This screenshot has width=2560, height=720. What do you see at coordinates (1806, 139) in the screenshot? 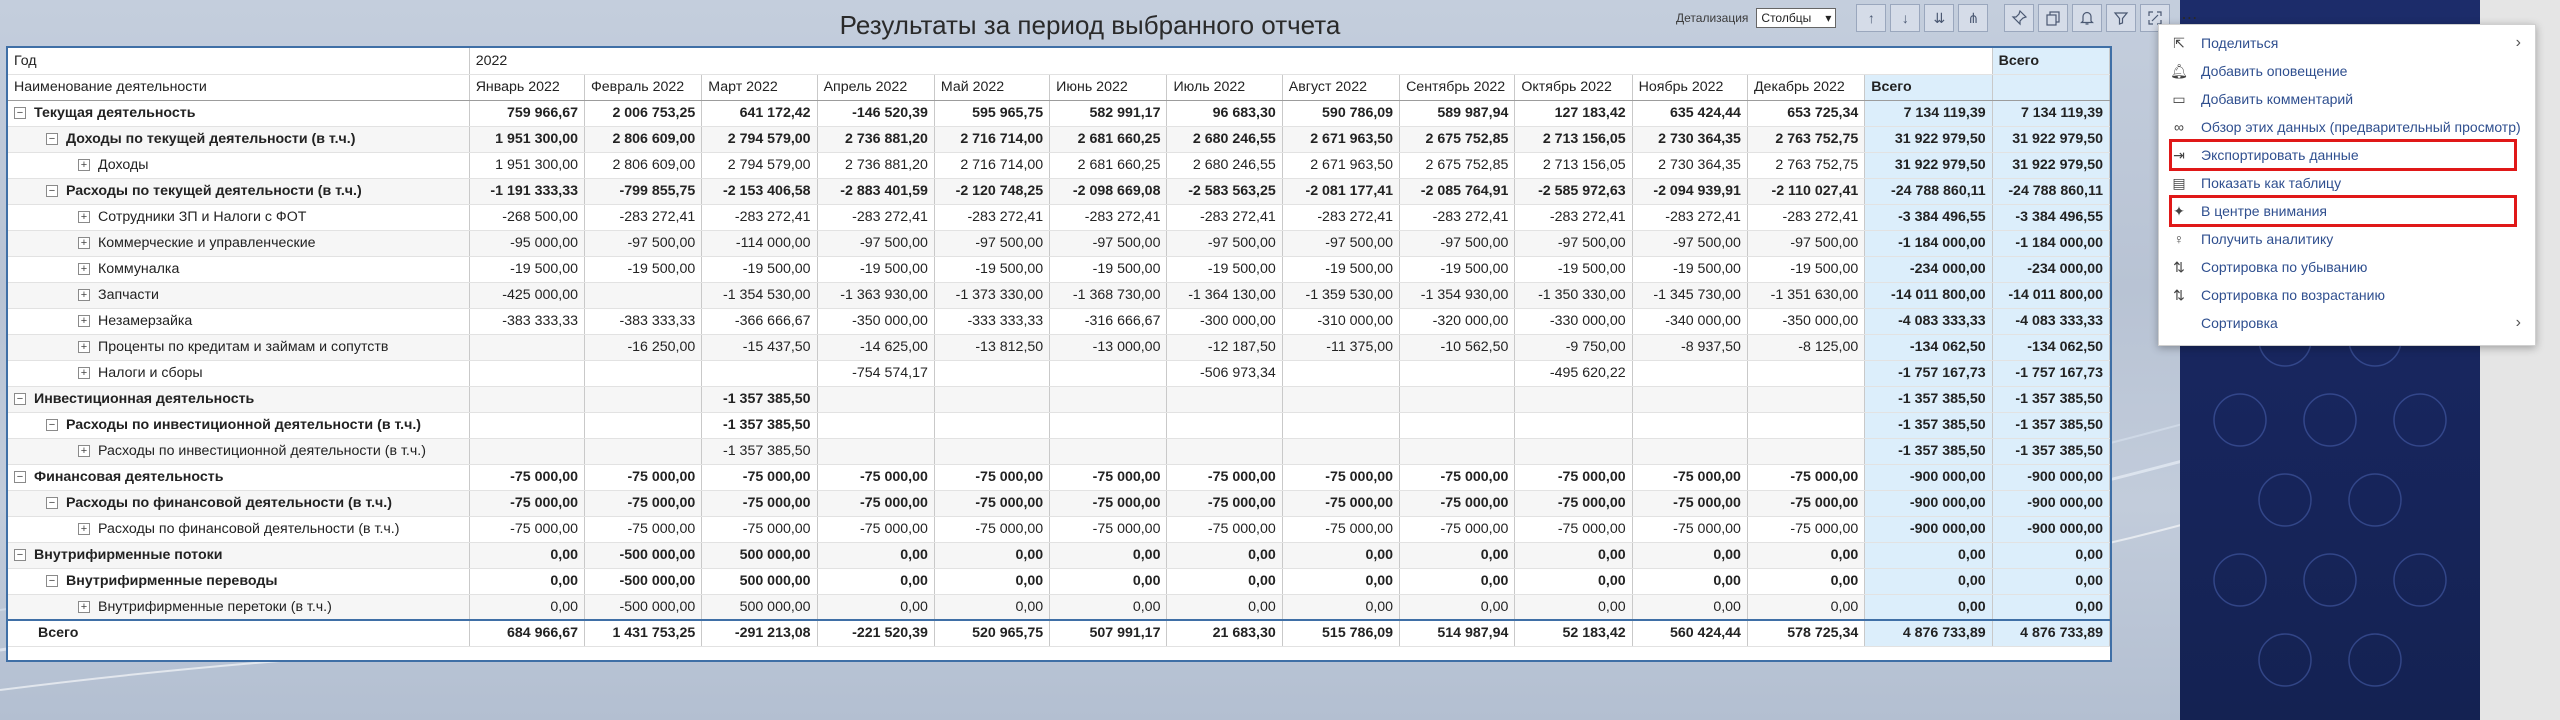
I see `value-cell: 2 763 752,75` at bounding box center [1806, 139].